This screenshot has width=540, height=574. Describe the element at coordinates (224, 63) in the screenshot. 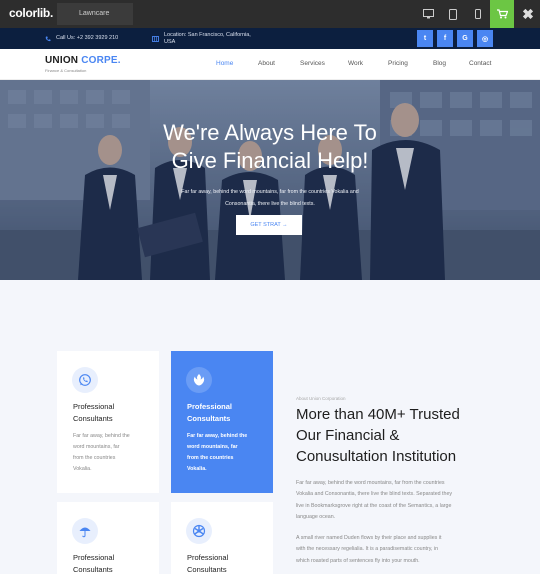

I see `nav-home: Home` at that location.